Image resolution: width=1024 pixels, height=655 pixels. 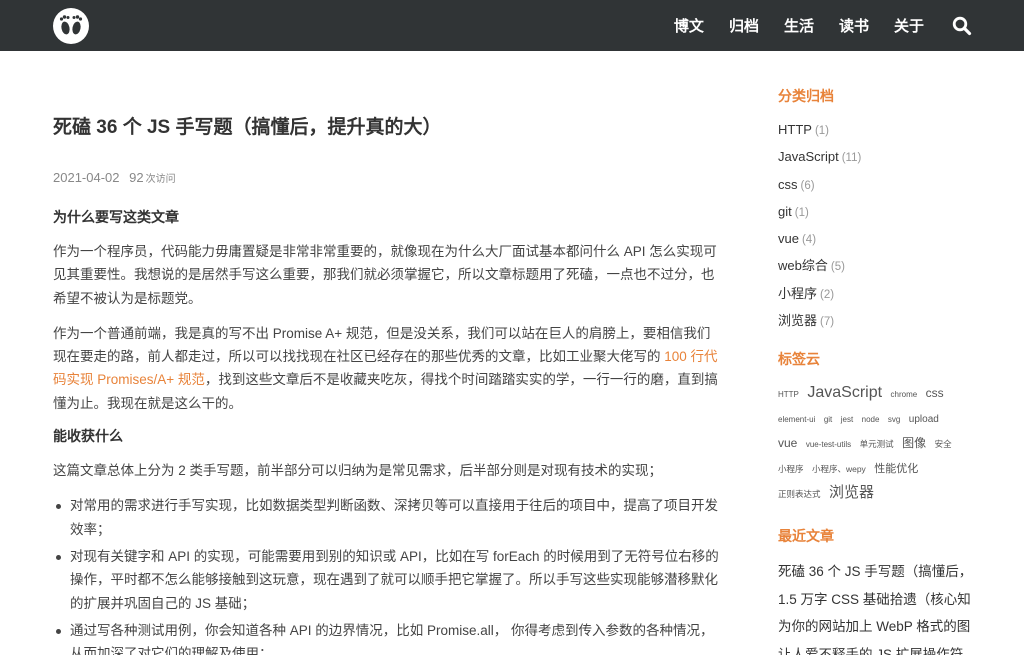 I want to click on section-heading-gain: 能收获什么, so click(x=88, y=436).